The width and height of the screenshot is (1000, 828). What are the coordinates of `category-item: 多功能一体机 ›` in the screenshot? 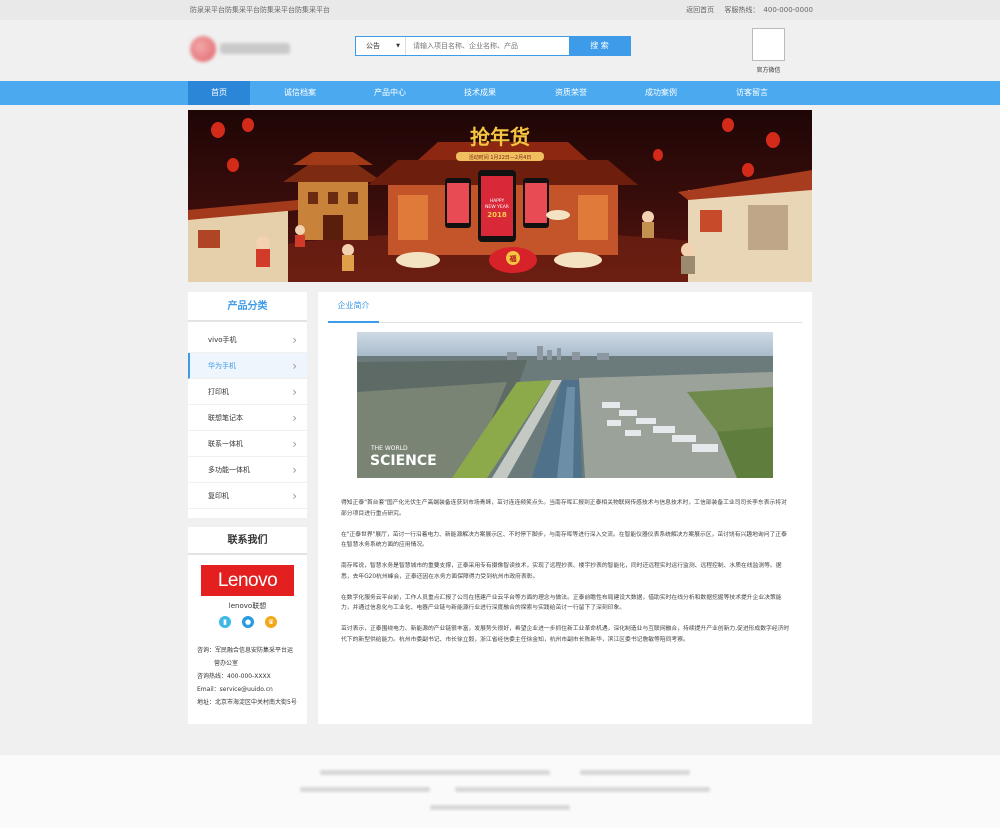 It's located at (247, 470).